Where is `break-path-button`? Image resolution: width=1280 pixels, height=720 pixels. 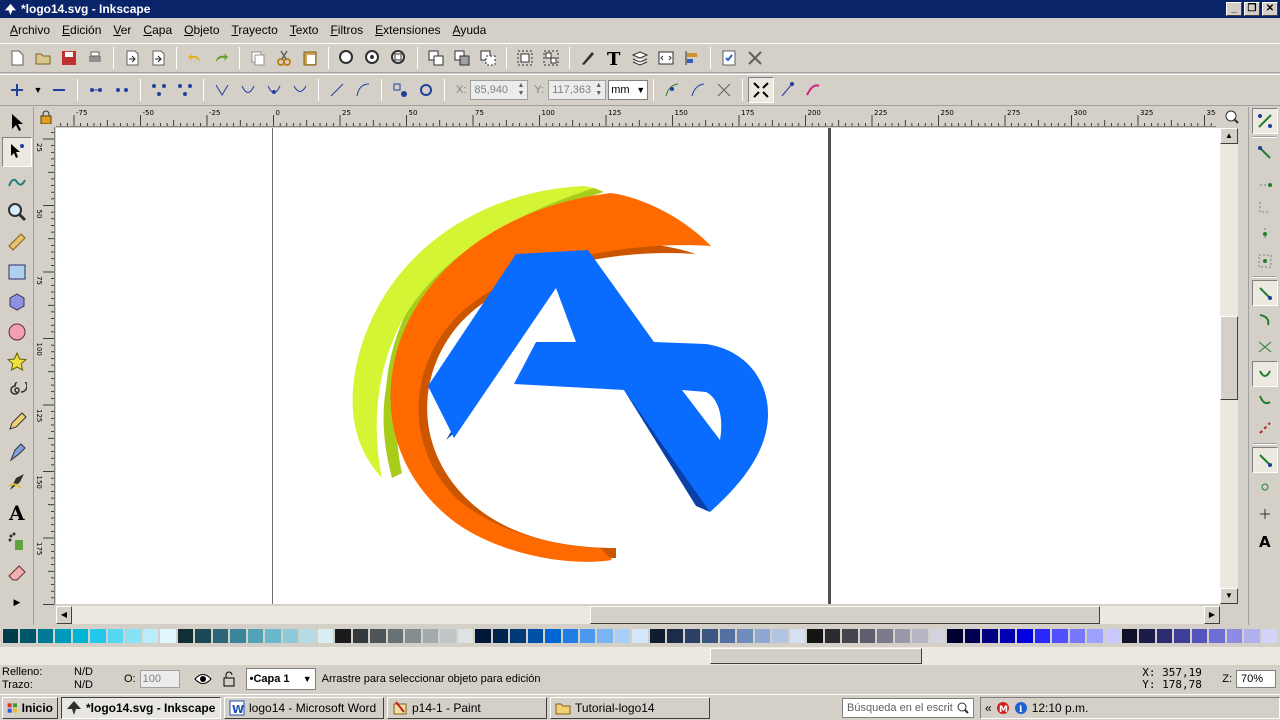 break-path-button is located at coordinates (122, 90).